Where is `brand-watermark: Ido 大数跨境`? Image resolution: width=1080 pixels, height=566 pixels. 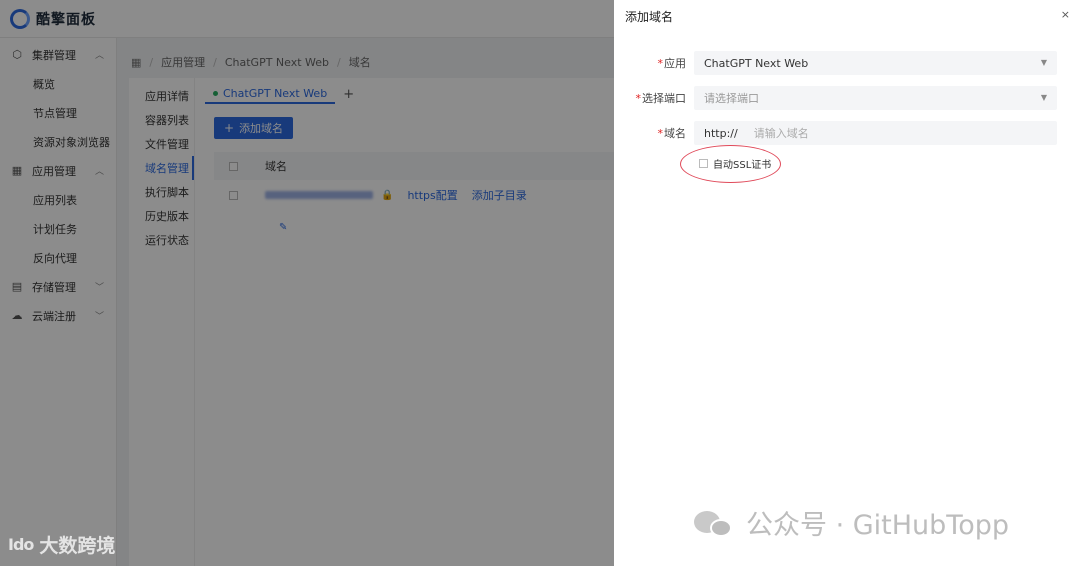
brand-watermark: Ido 大数跨境 is located at coordinates (62, 546).